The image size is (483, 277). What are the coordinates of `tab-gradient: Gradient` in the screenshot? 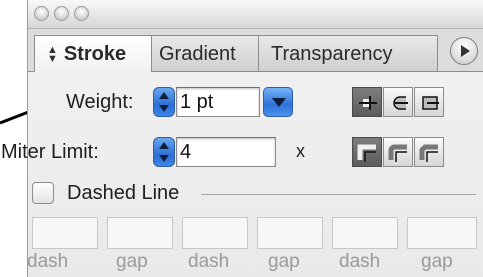 It's located at (205, 53).